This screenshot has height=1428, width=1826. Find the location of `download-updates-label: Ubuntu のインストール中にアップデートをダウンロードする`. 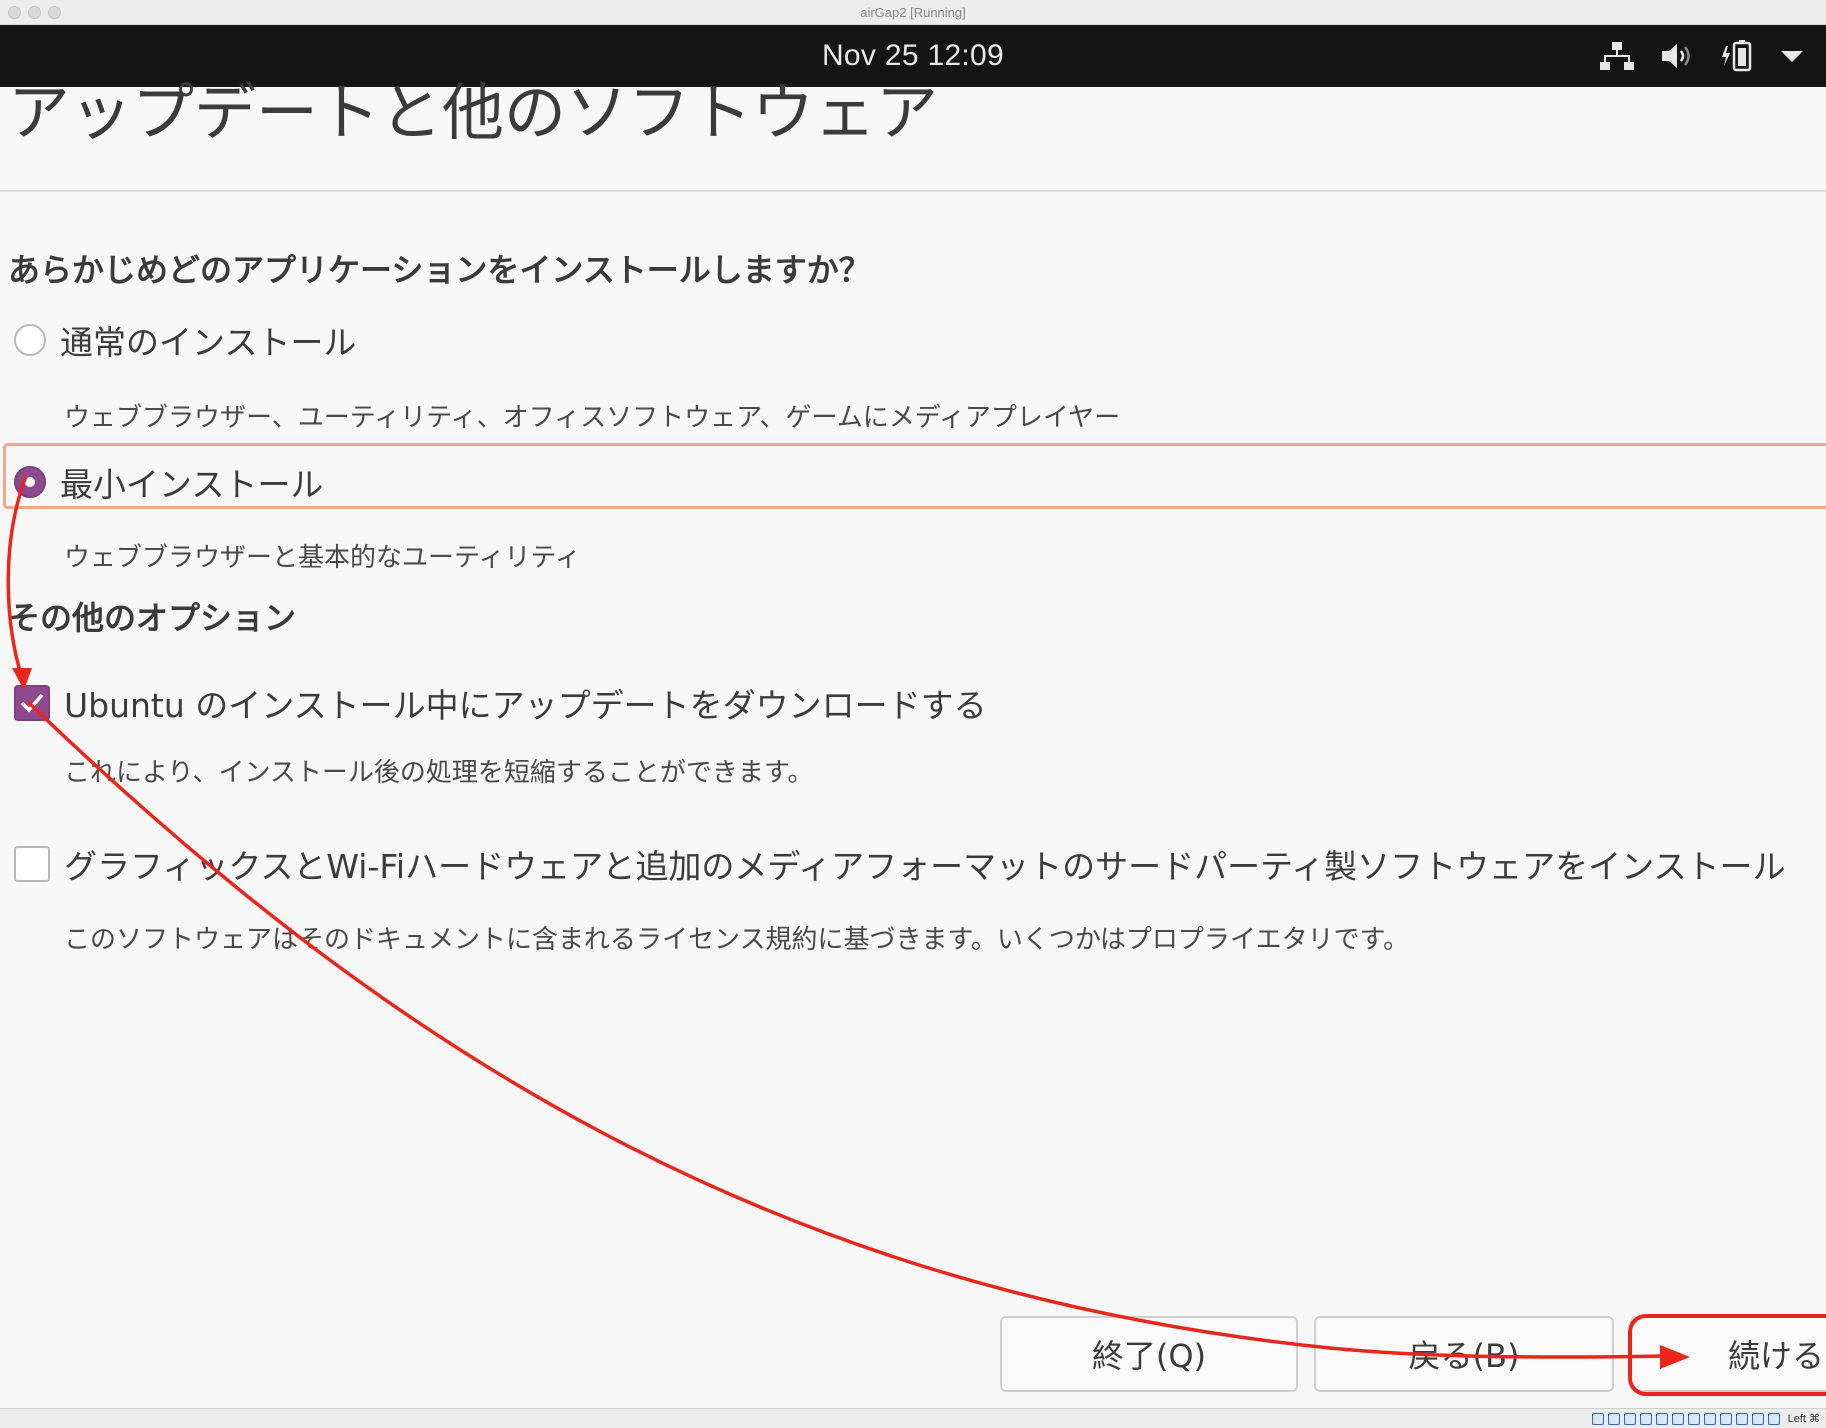

download-updates-label: Ubuntu のインストール中にアップデートをダウンロードする is located at coordinates (525, 703).